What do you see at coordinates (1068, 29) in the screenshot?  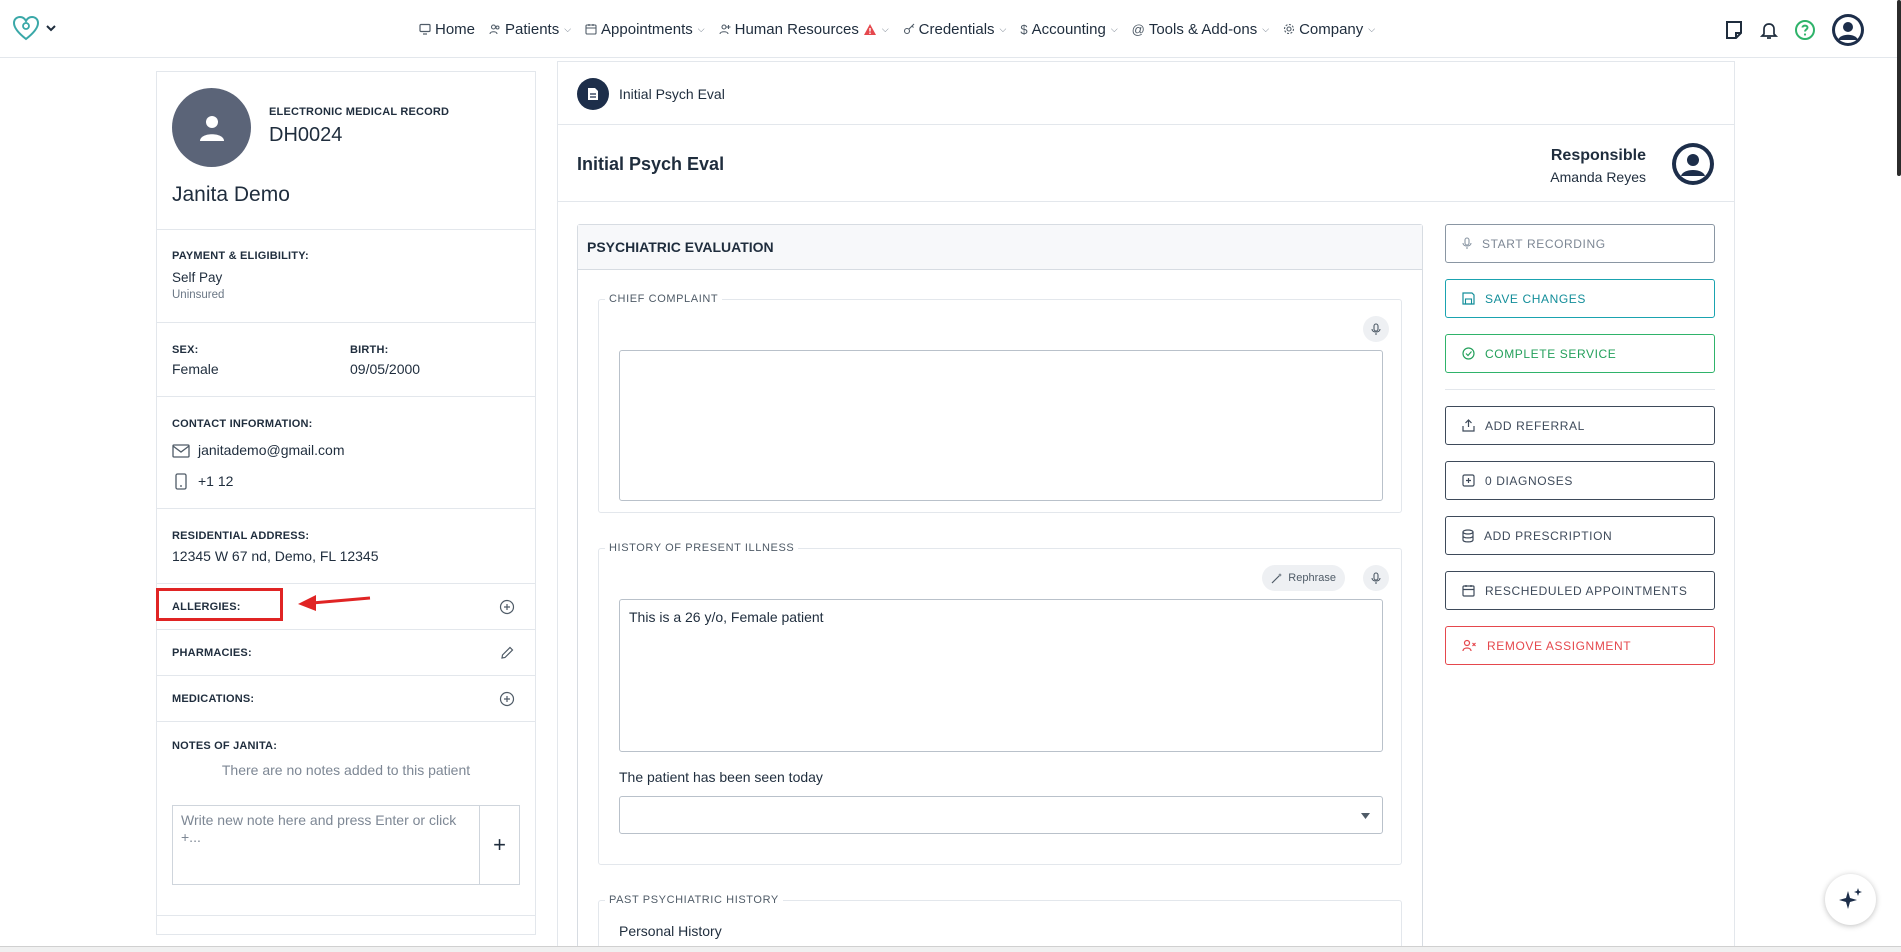 I see `nav-accounting: $ Accounting ⌵` at bounding box center [1068, 29].